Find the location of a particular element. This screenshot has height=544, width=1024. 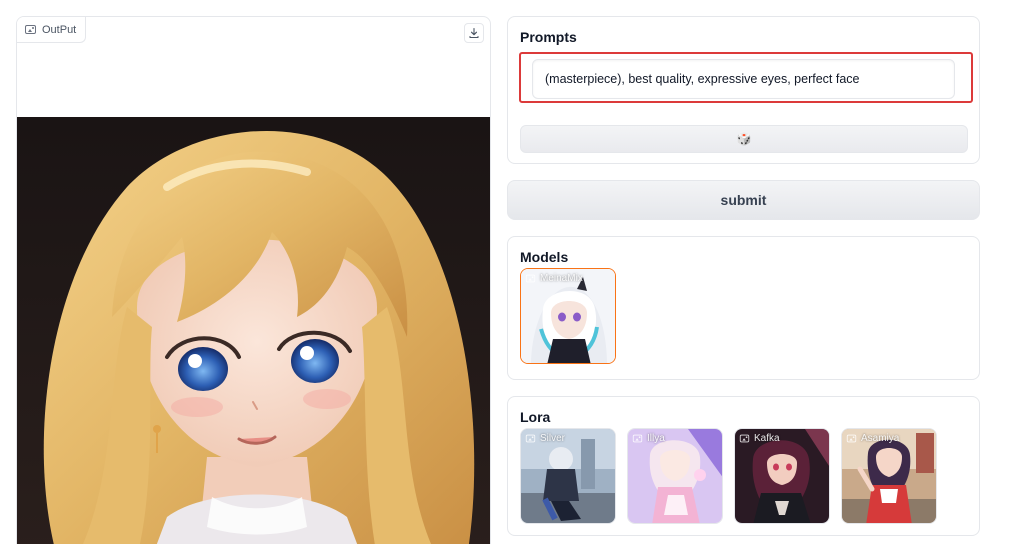

lora-title: Lora is located at coordinates (535, 417).